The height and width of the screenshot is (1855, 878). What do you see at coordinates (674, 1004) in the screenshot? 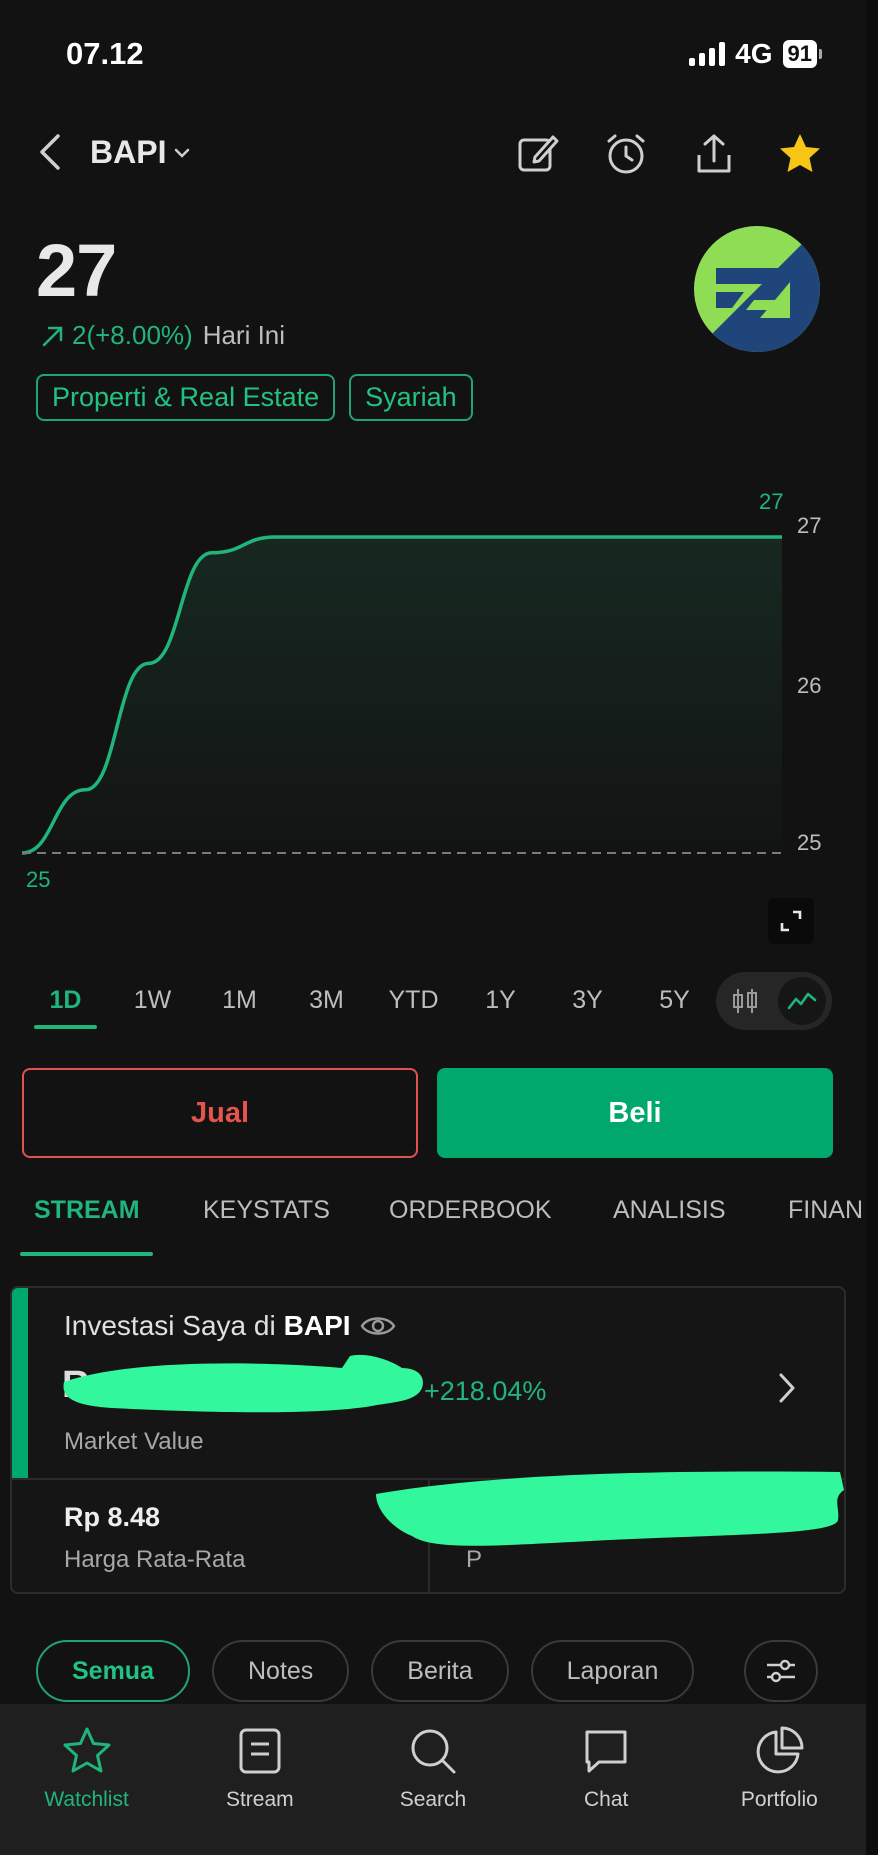
I see `range-5y: 5Y` at bounding box center [674, 1004].